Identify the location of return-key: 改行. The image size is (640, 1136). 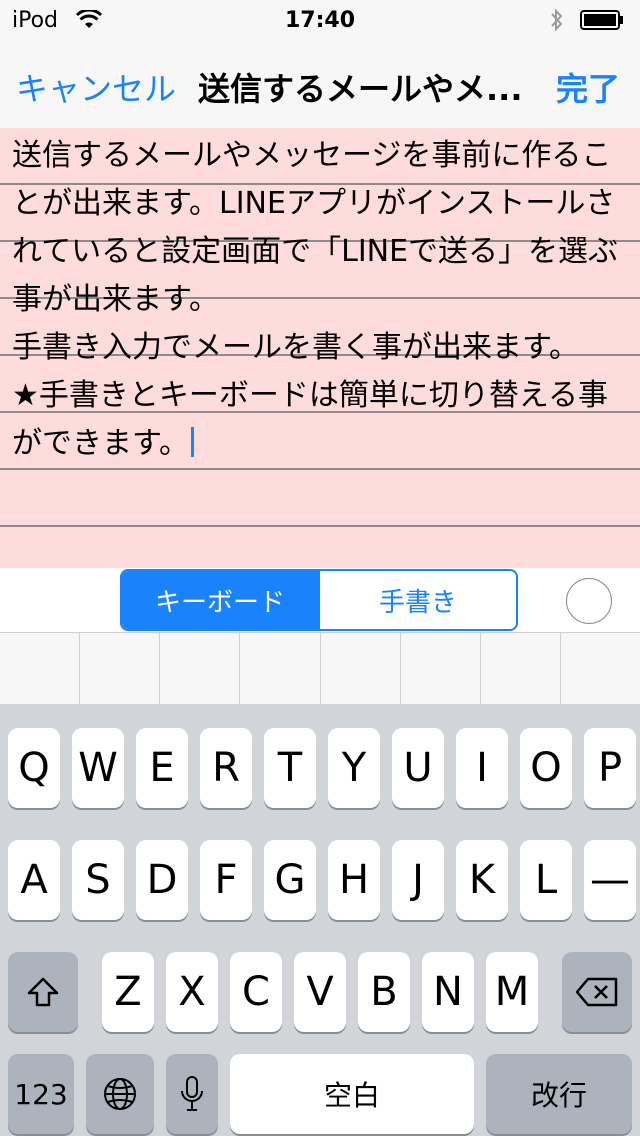
(559, 1094).